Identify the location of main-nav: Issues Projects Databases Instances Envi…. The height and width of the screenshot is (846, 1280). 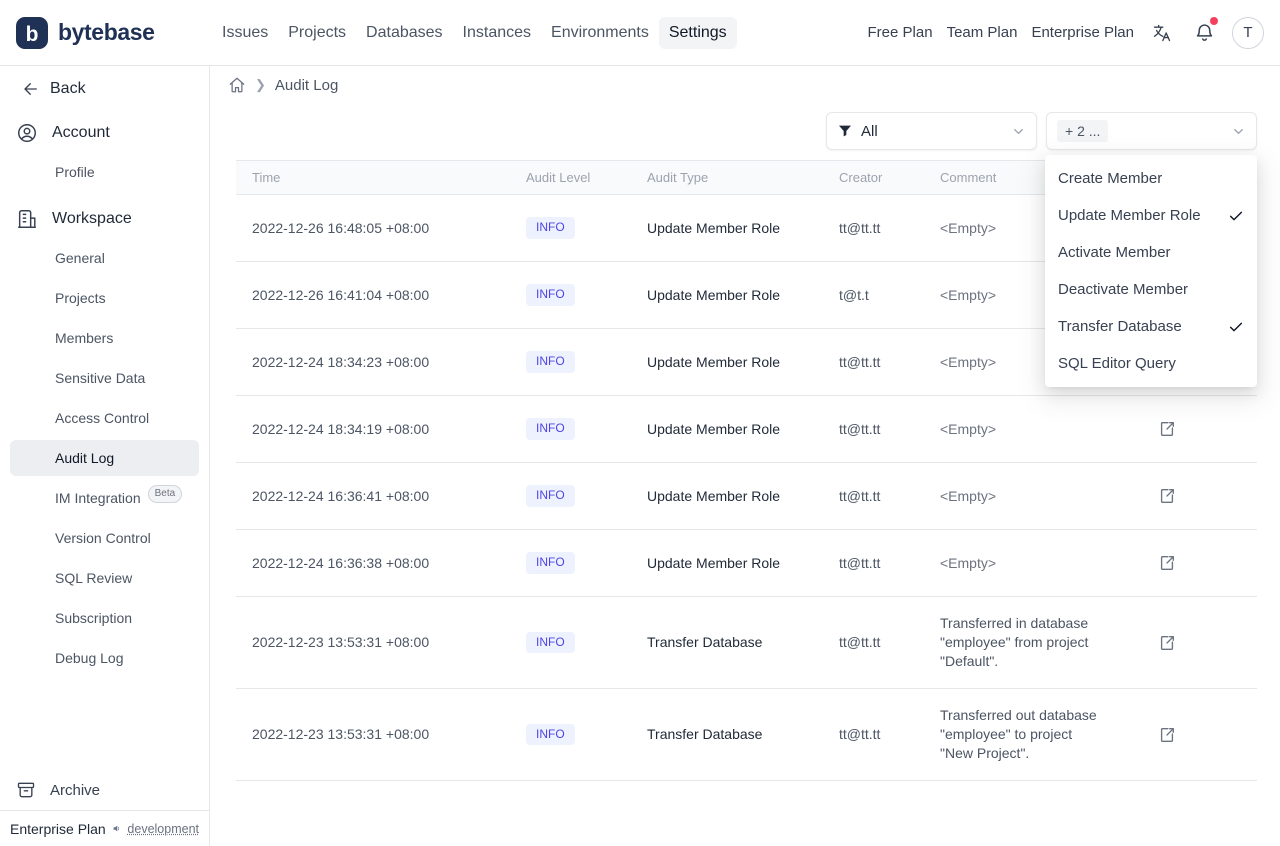
(474, 32).